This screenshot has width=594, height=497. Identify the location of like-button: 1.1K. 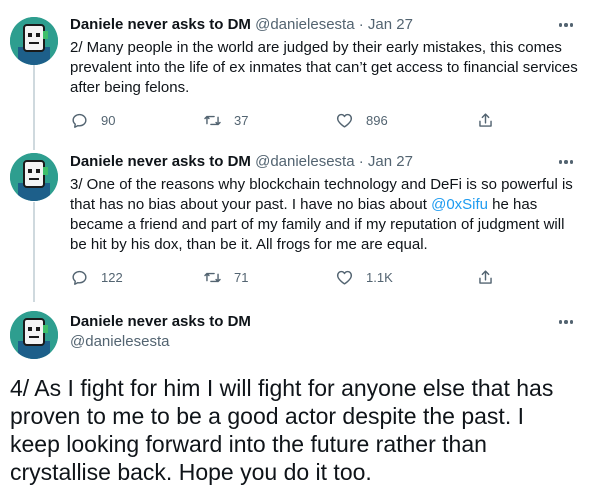
(364, 277).